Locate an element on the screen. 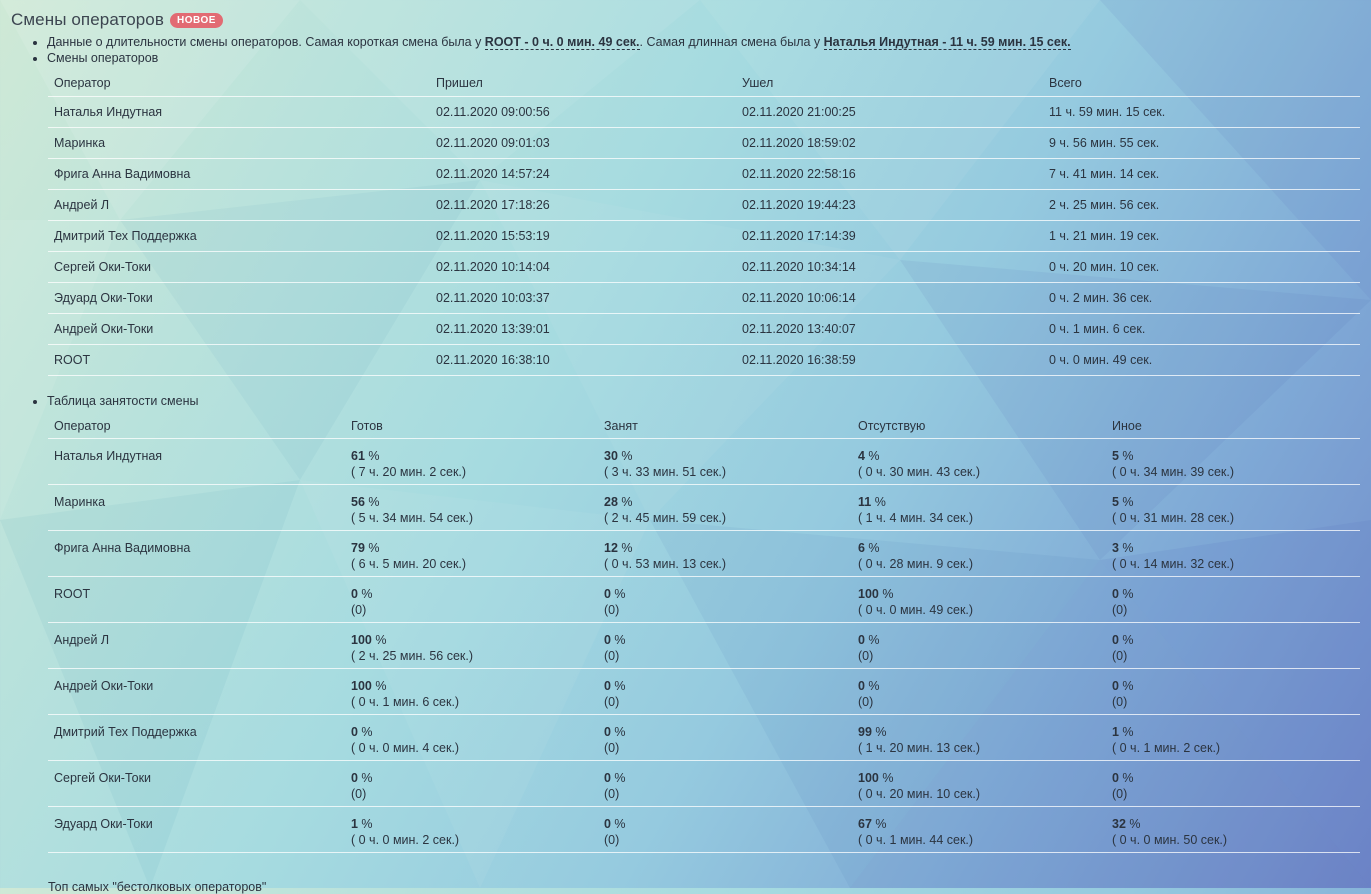 The width and height of the screenshot is (1371, 894). busy-cell: 0 %( 0 ч. 0 мин. 4 сек.) is located at coordinates (471, 737).